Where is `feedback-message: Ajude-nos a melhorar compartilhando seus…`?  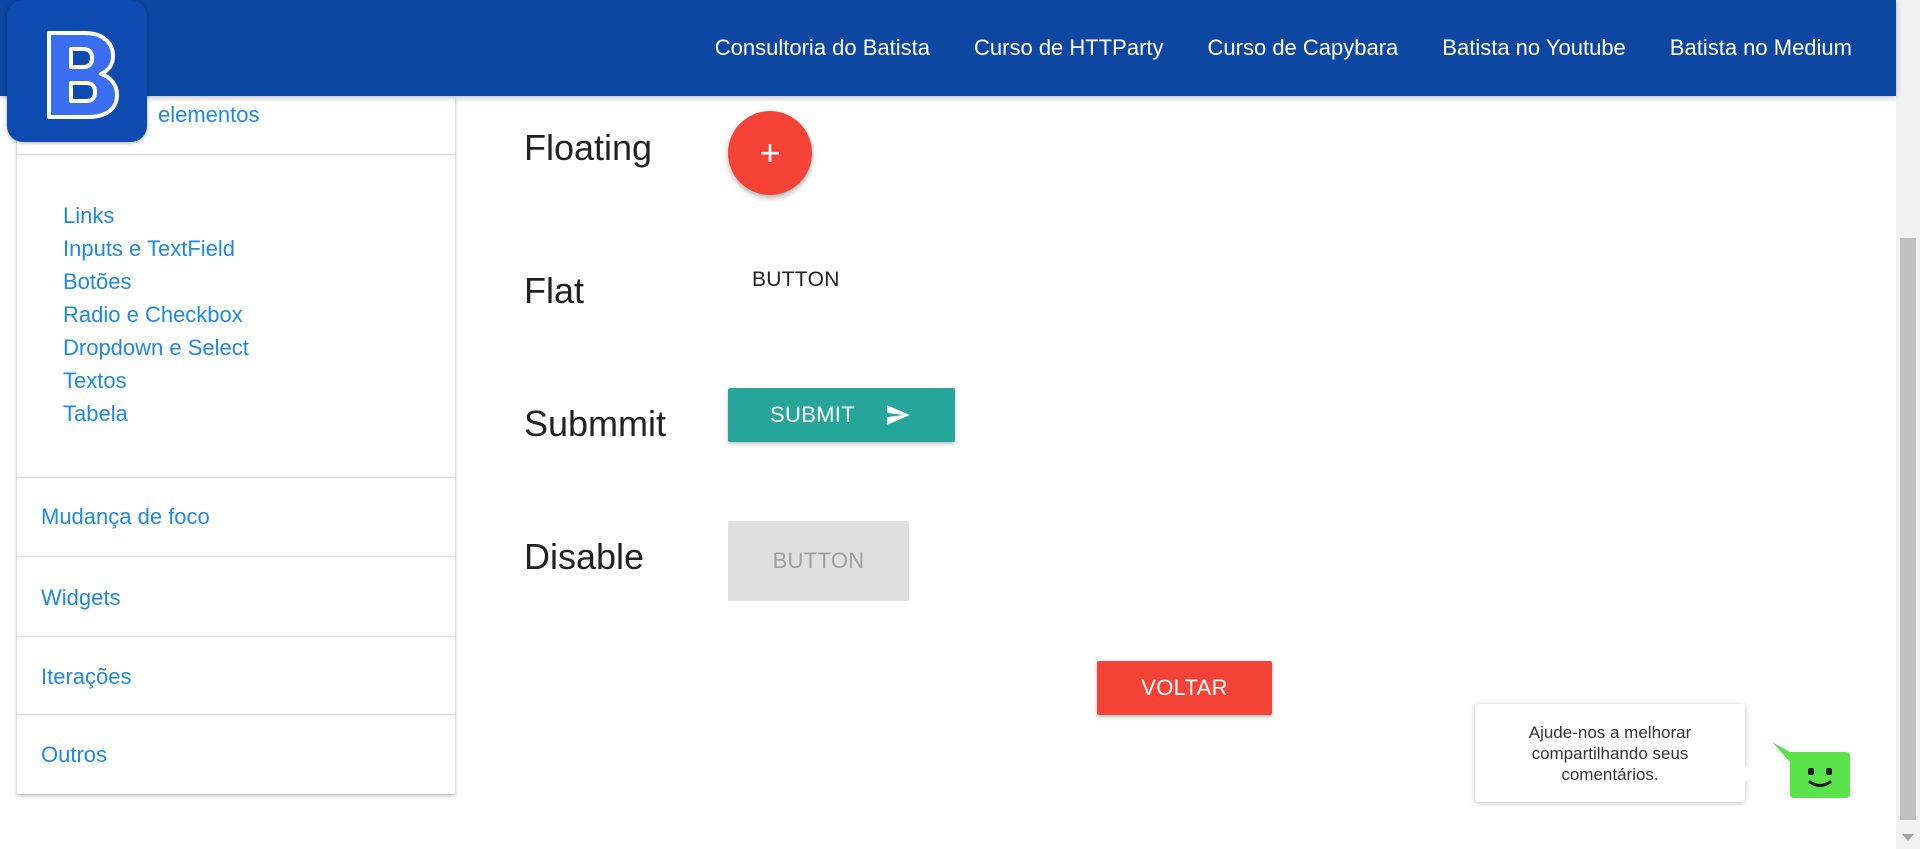
feedback-message: Ajude-nos a melhorar compartilhando seus… is located at coordinates (1610, 753).